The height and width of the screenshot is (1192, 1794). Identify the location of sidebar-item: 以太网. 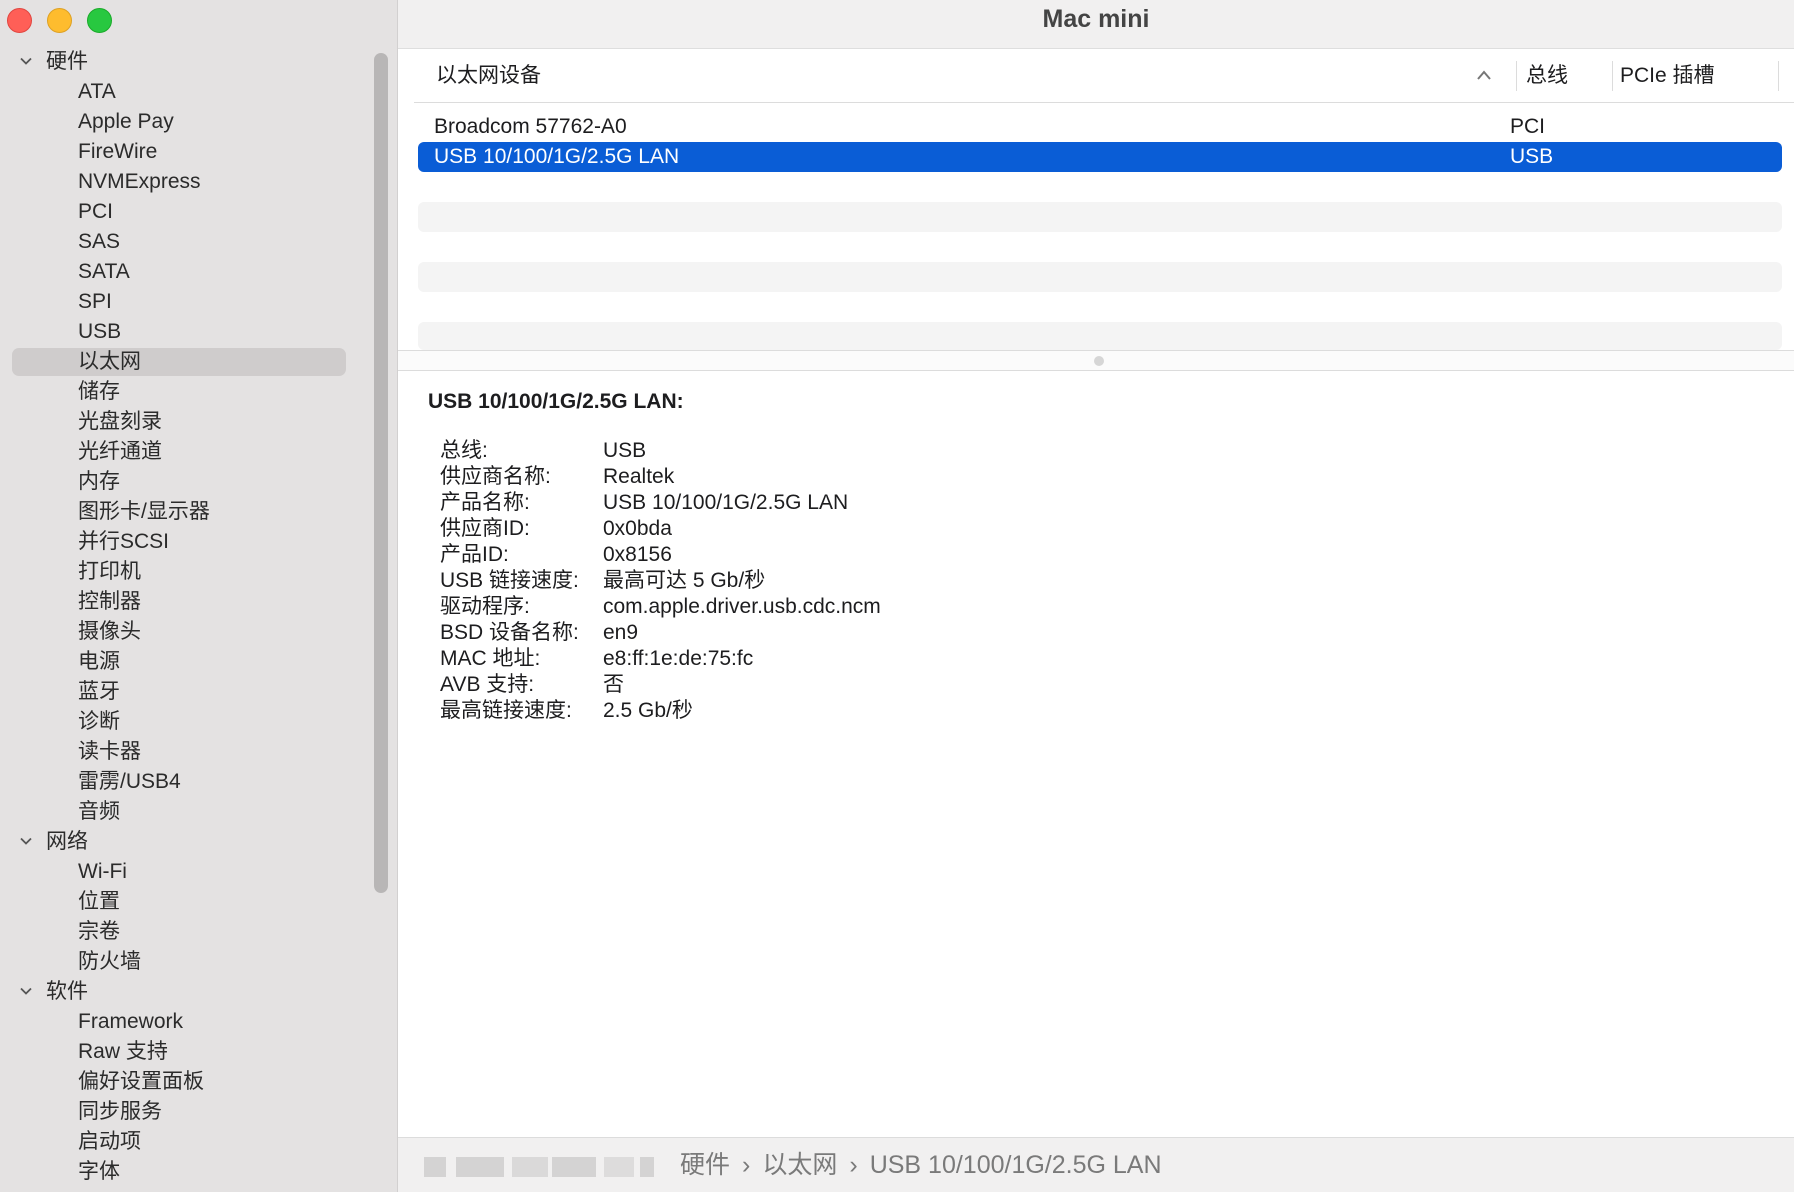
(185, 362).